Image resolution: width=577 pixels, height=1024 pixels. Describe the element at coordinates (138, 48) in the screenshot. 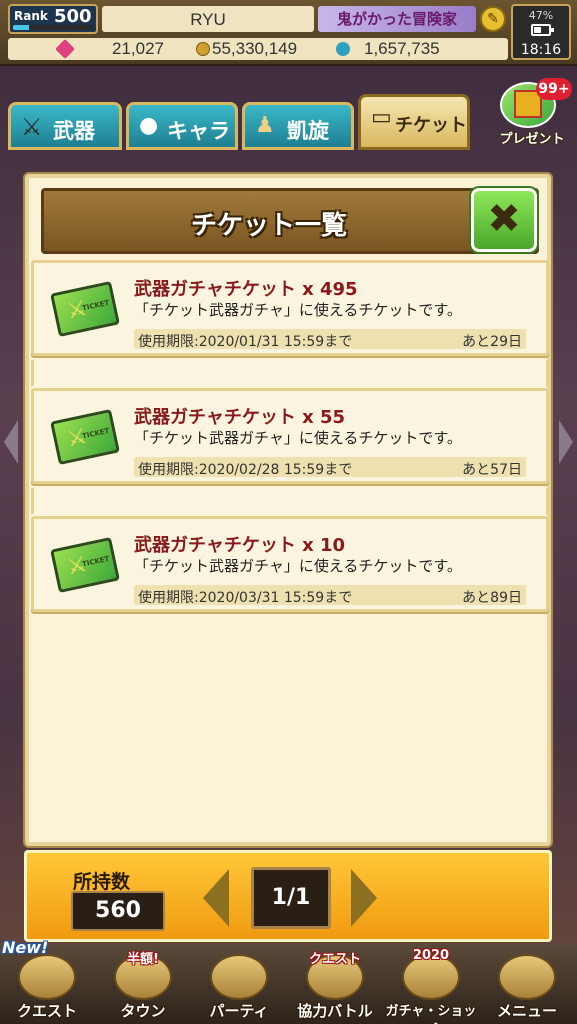

I see `gem-count: 21,027` at that location.